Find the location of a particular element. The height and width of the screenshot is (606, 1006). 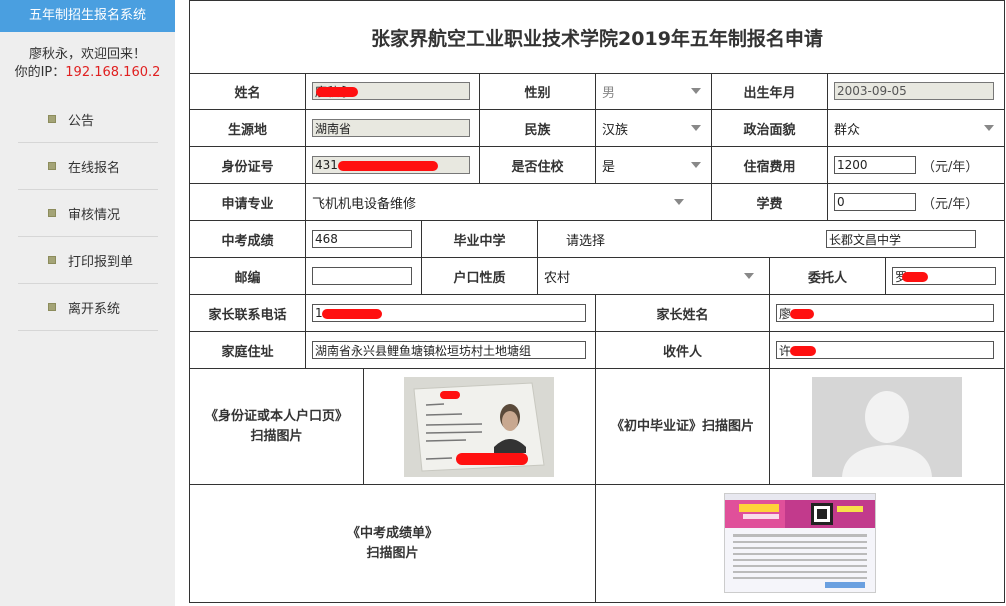

welcome-text: 廖秋永，欢迎回来！ is located at coordinates (87, 54).